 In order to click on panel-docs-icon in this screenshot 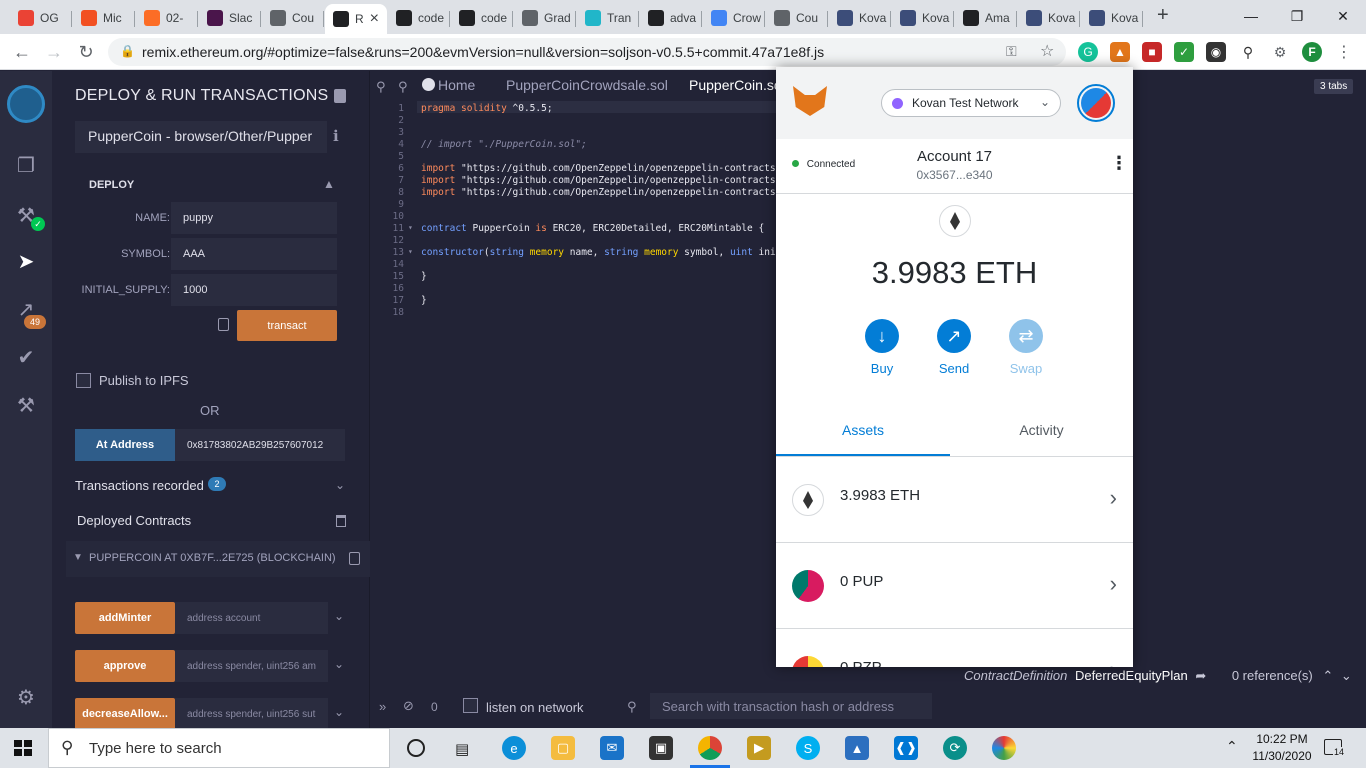, I will do `click(340, 96)`.